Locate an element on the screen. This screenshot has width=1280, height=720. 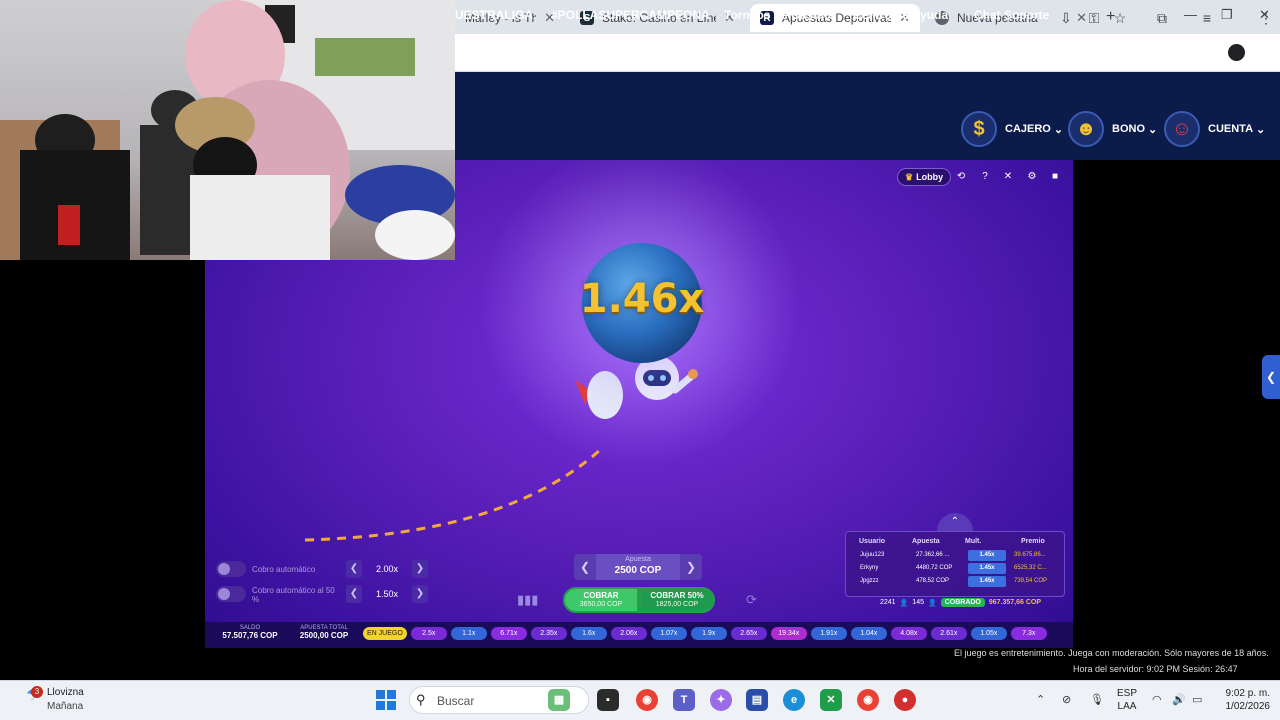
bet-decrease-button: ❮ is located at coordinates (585, 567).